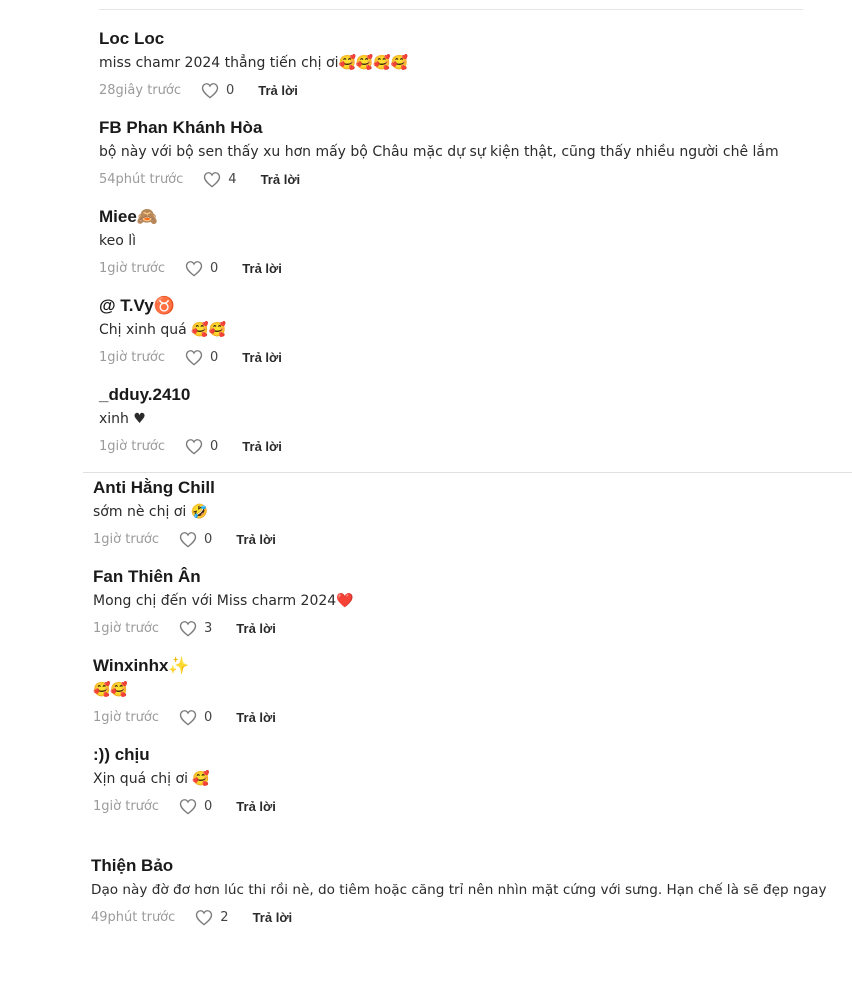  Describe the element at coordinates (141, 179) in the screenshot. I see `comment-time: 54phút trước` at that location.